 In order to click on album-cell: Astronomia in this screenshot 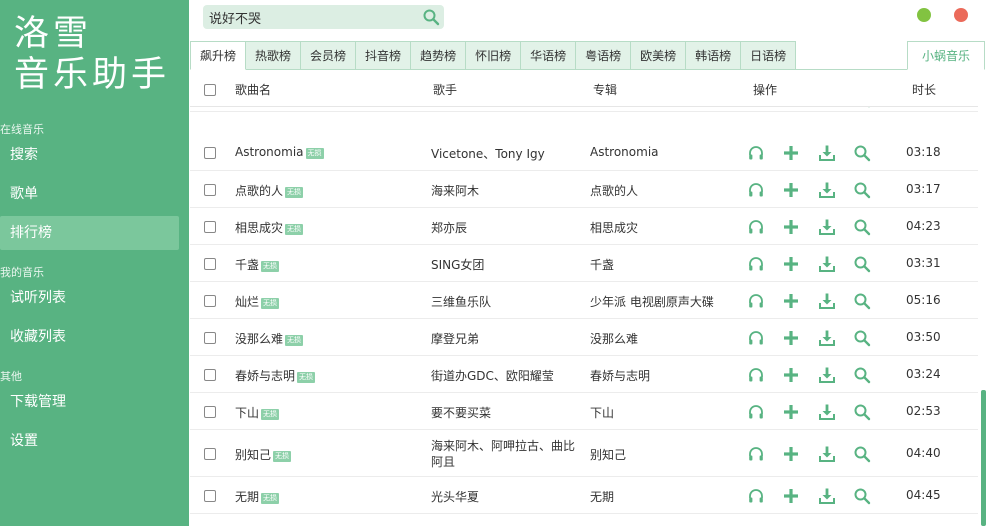, I will do `click(624, 152)`.